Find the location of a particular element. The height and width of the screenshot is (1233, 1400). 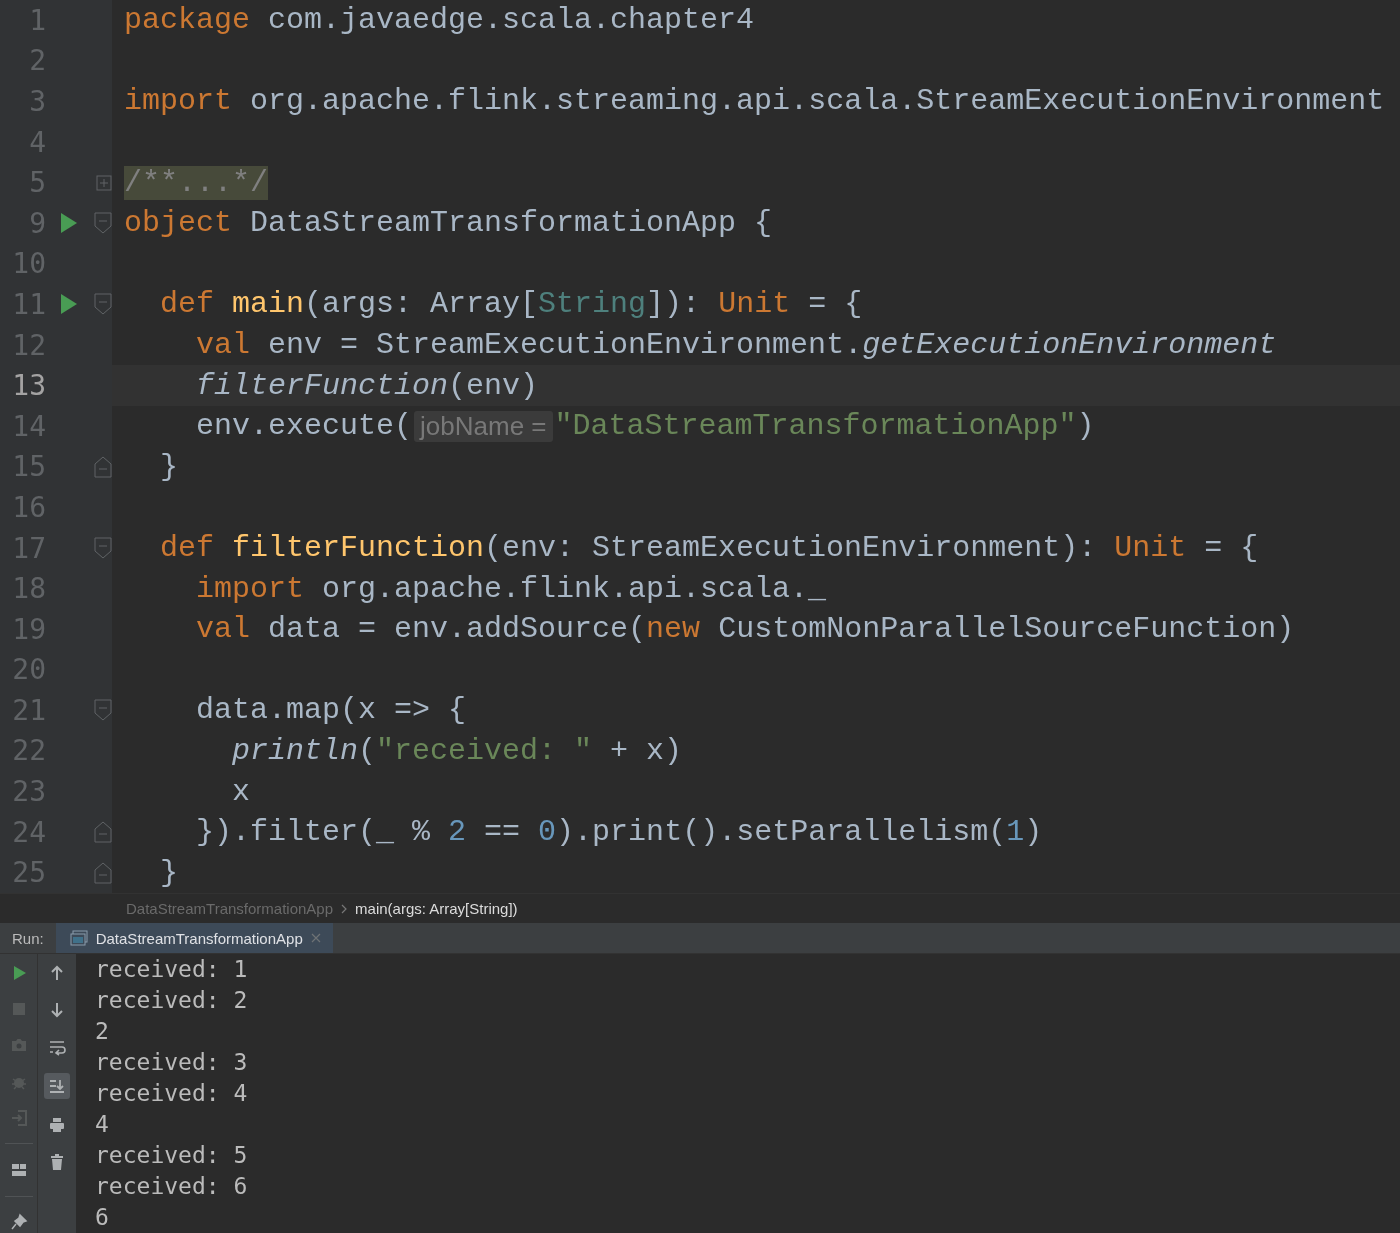

code-text: import org.apache.flink.streaming.api.scala.StreamExecutionEnvironment is located at coordinates (754, 101).